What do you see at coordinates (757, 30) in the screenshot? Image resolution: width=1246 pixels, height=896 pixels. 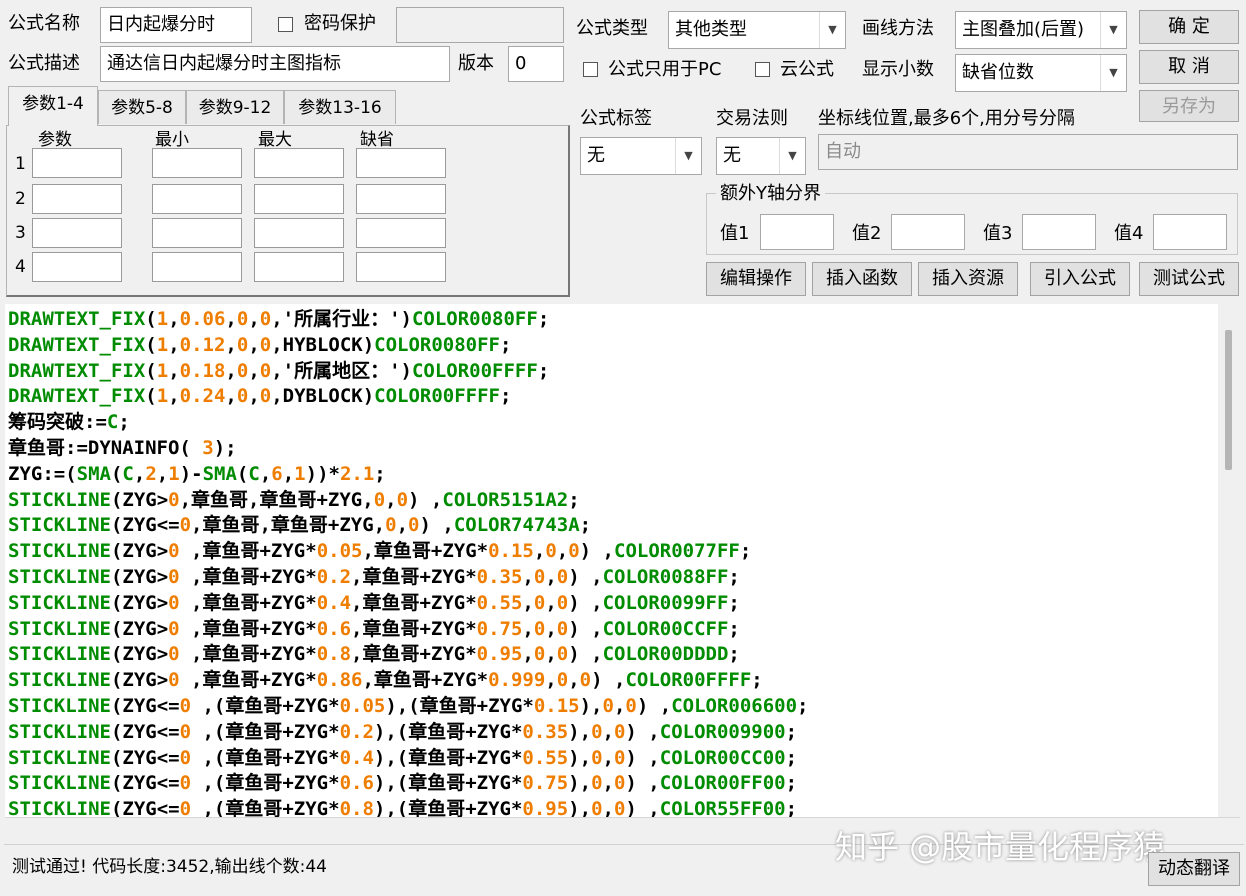 I see `formula-type-select: 其他类型 ▼` at bounding box center [757, 30].